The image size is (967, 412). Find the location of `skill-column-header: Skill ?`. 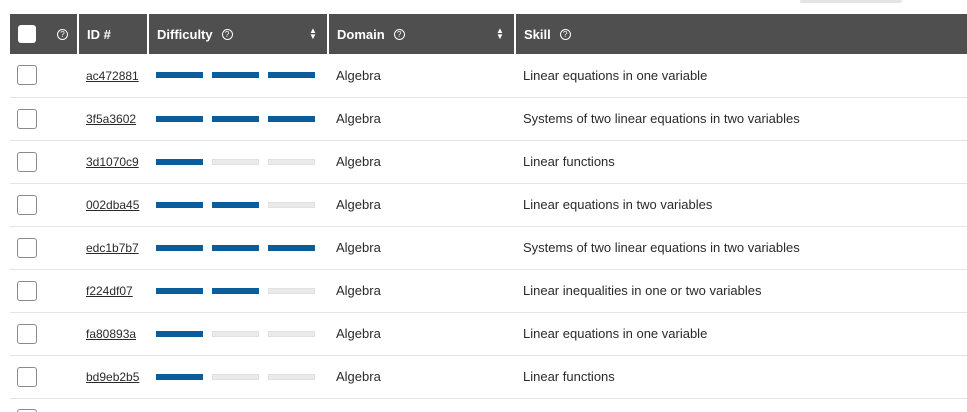

skill-column-header: Skill ? is located at coordinates (741, 34).